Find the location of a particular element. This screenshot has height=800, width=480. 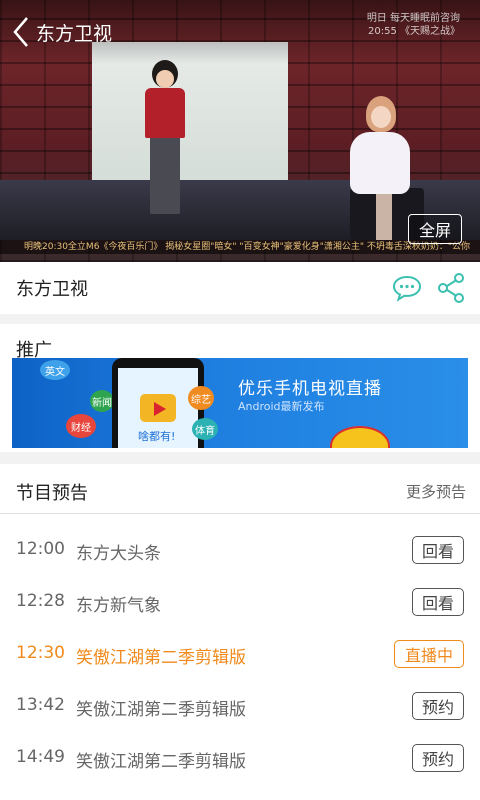

program-time: 14:49 is located at coordinates (40, 757).